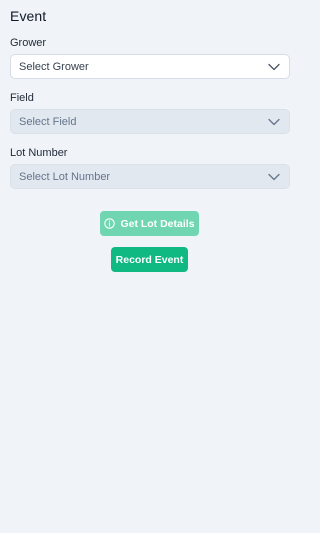 This screenshot has height=533, width=320. Describe the element at coordinates (150, 66) in the screenshot. I see `grower-select: Select Grower` at that location.